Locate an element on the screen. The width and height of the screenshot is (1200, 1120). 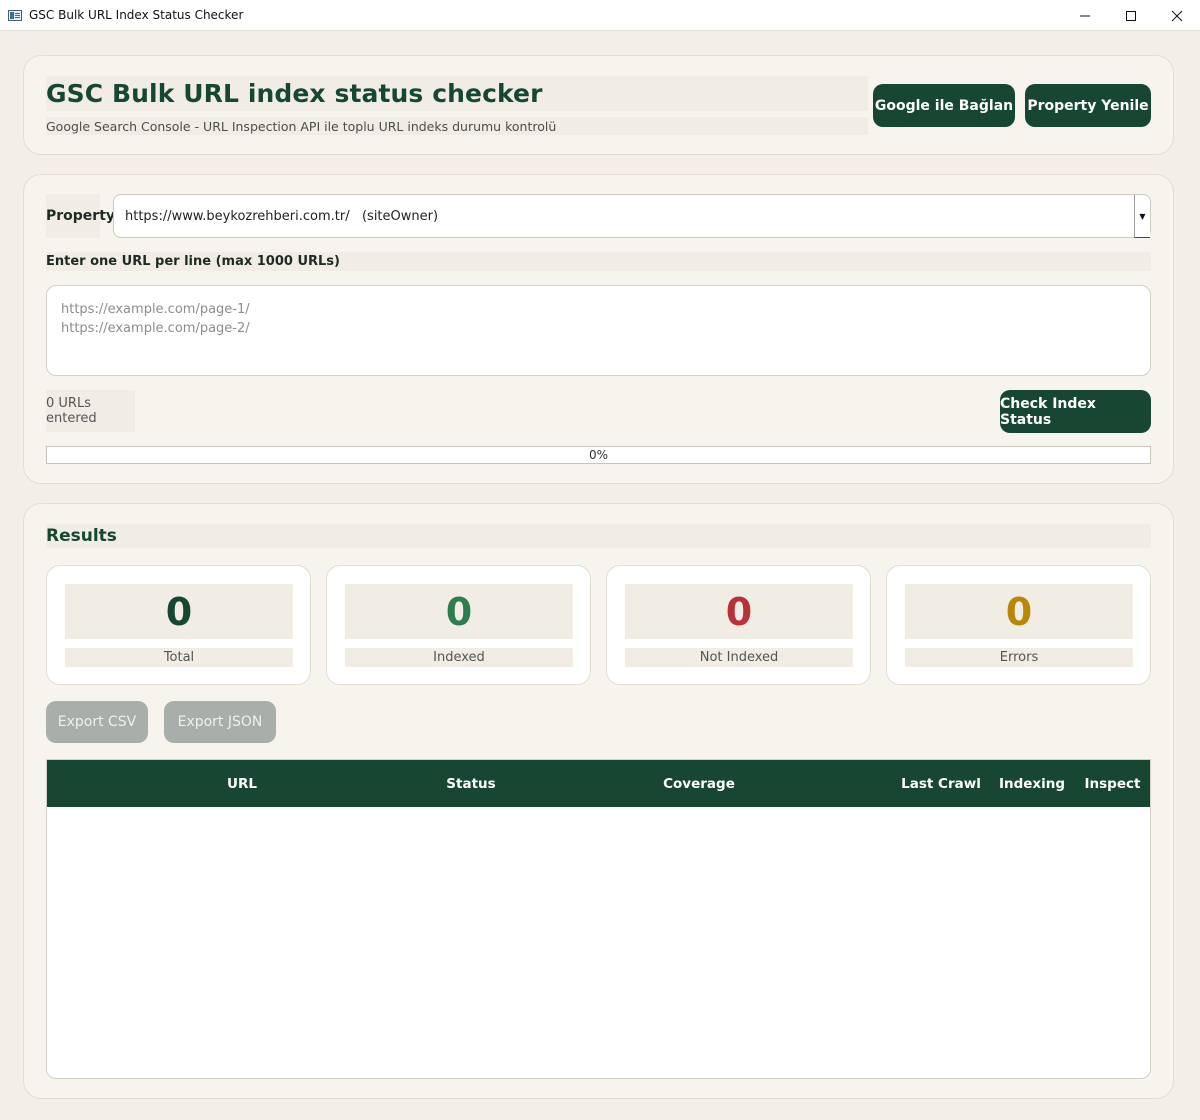
minimize-icon is located at coordinates (1085, 15).